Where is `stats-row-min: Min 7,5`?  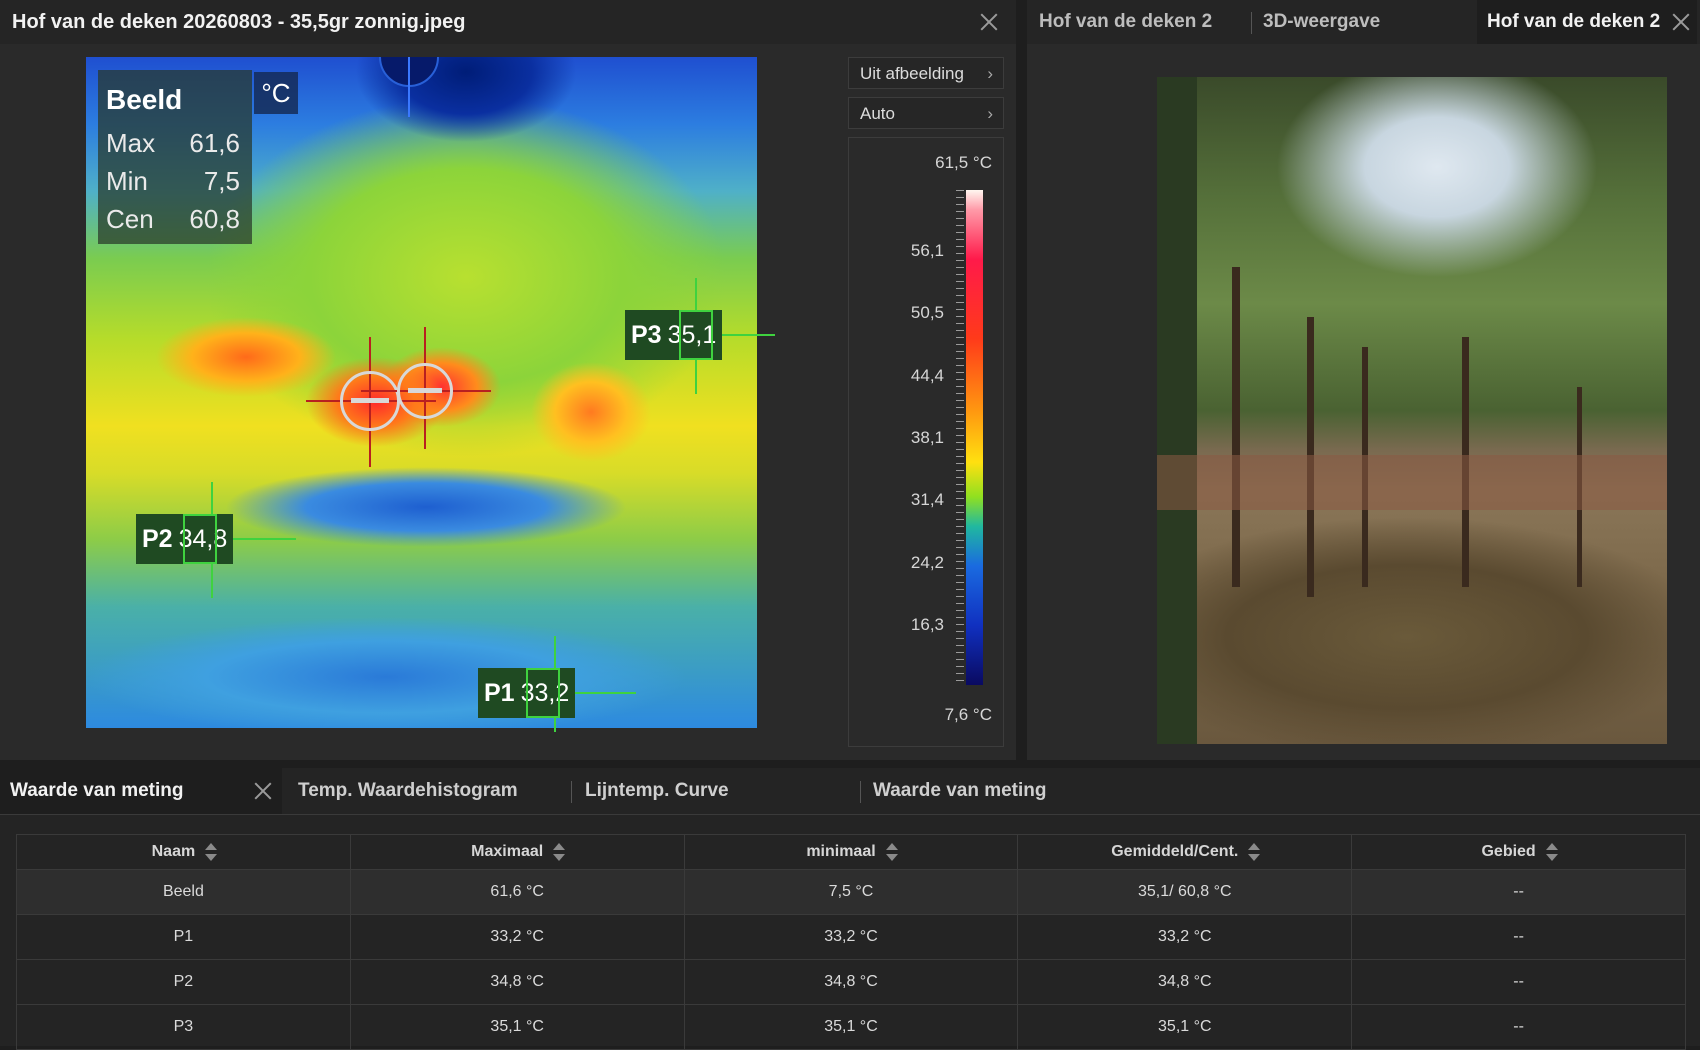 stats-row-min: Min 7,5 is located at coordinates (173, 181).